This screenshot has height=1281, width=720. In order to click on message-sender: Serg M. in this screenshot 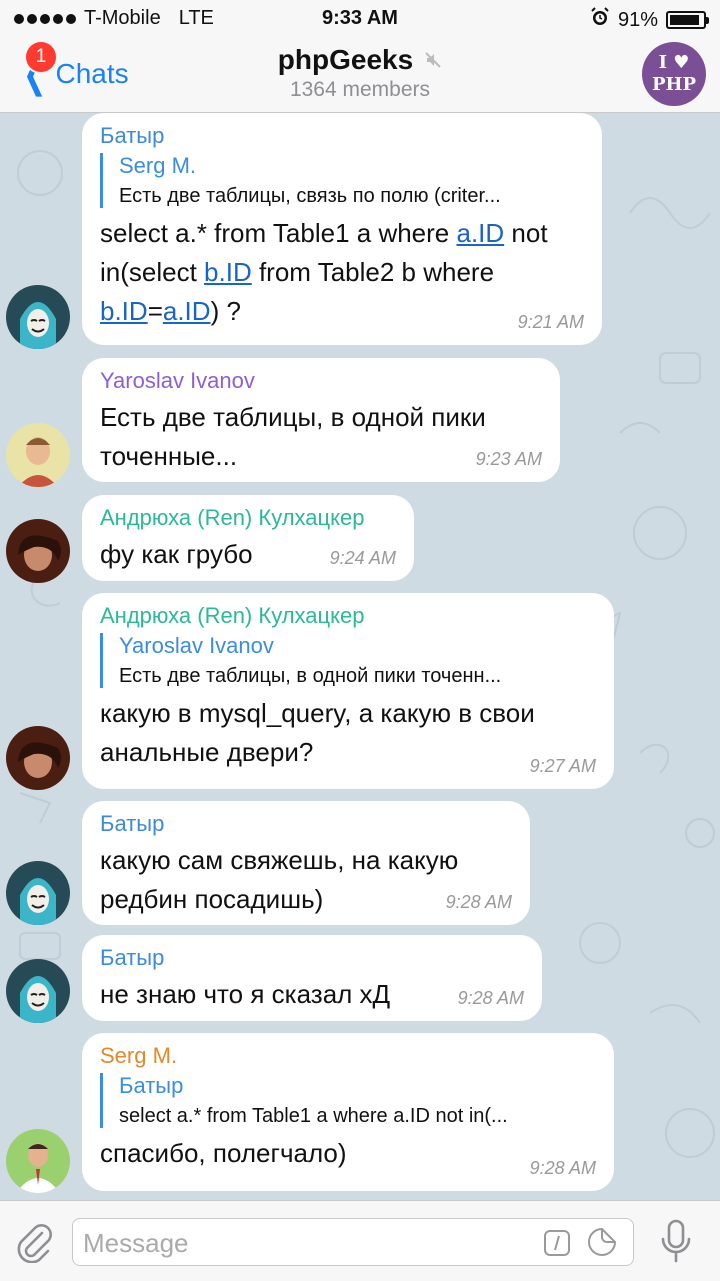, I will do `click(348, 1056)`.